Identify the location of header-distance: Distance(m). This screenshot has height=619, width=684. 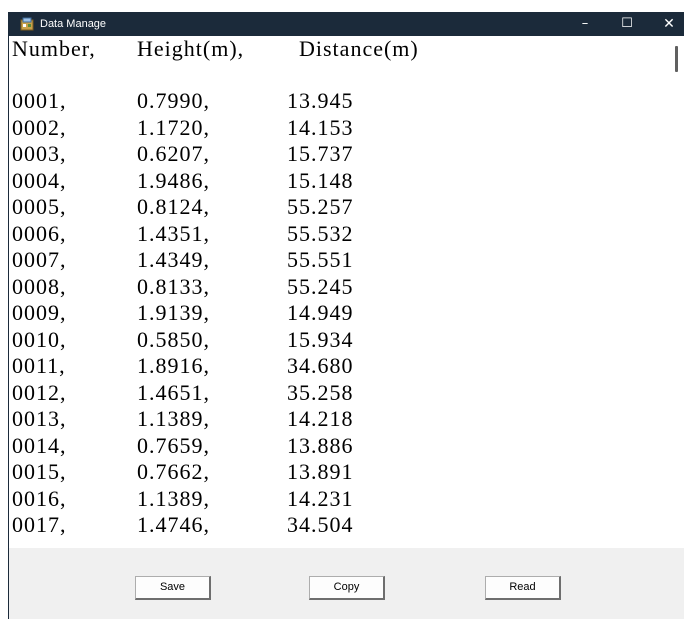
(359, 48).